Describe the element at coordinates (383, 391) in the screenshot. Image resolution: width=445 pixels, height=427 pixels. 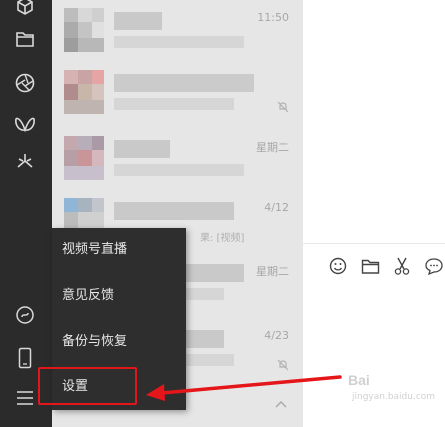
I see `watermark: Bai jingyan.baidu.com` at that location.